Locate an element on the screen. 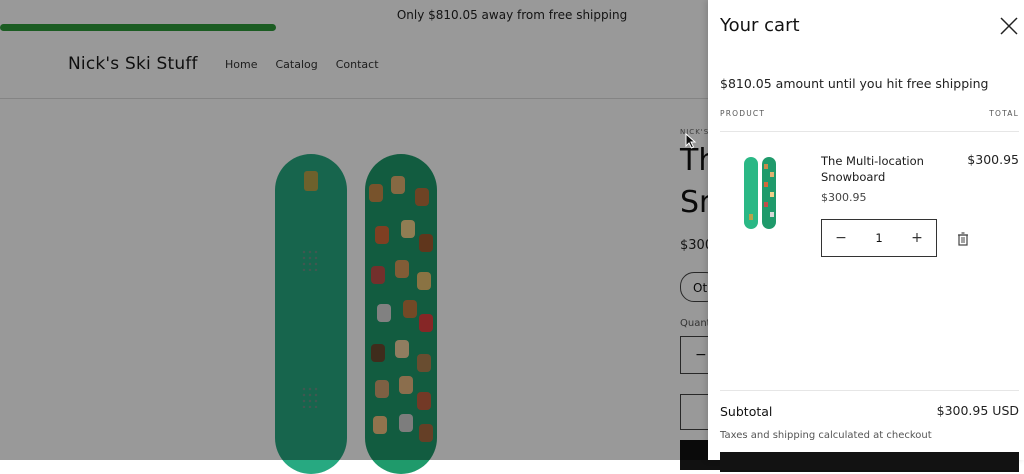  quantity-decrease-button: − is located at coordinates (841, 238).